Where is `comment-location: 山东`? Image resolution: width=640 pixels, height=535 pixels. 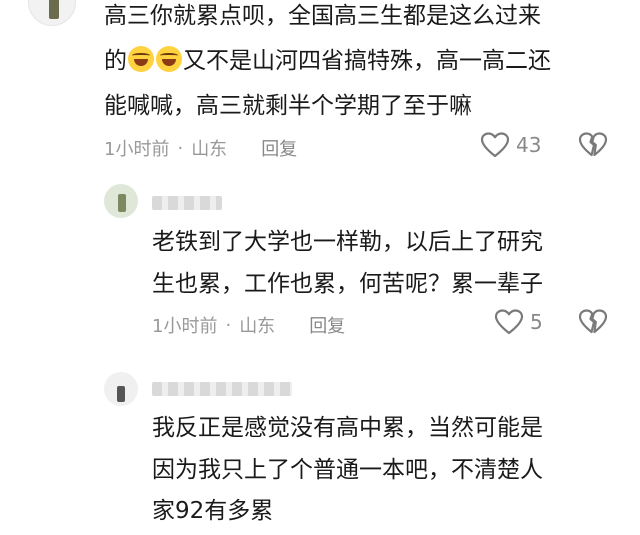
comment-location: 山东 is located at coordinates (209, 149).